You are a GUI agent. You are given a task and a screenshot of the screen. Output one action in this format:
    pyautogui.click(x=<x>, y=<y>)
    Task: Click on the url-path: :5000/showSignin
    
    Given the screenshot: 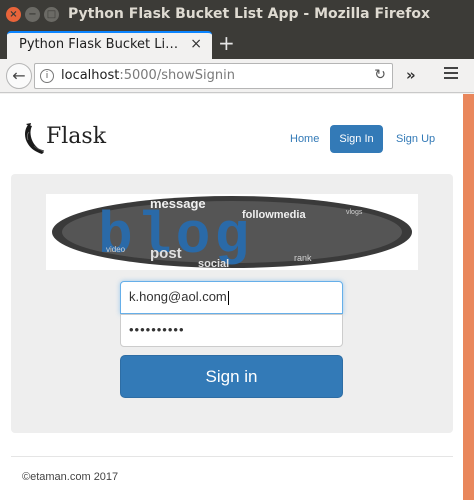 What is the action you would take?
    pyautogui.click(x=177, y=75)
    